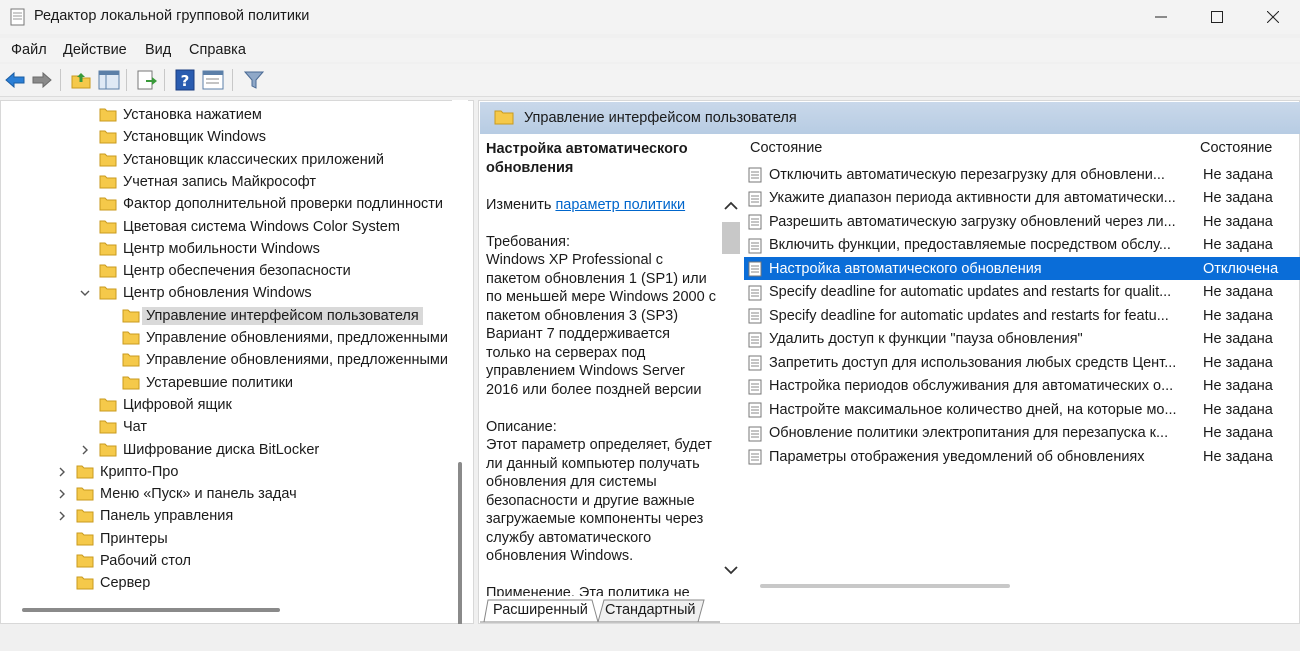 The height and width of the screenshot is (651, 1300). I want to click on title-bar: Редактор локальной групповой политики, so click(650, 17).